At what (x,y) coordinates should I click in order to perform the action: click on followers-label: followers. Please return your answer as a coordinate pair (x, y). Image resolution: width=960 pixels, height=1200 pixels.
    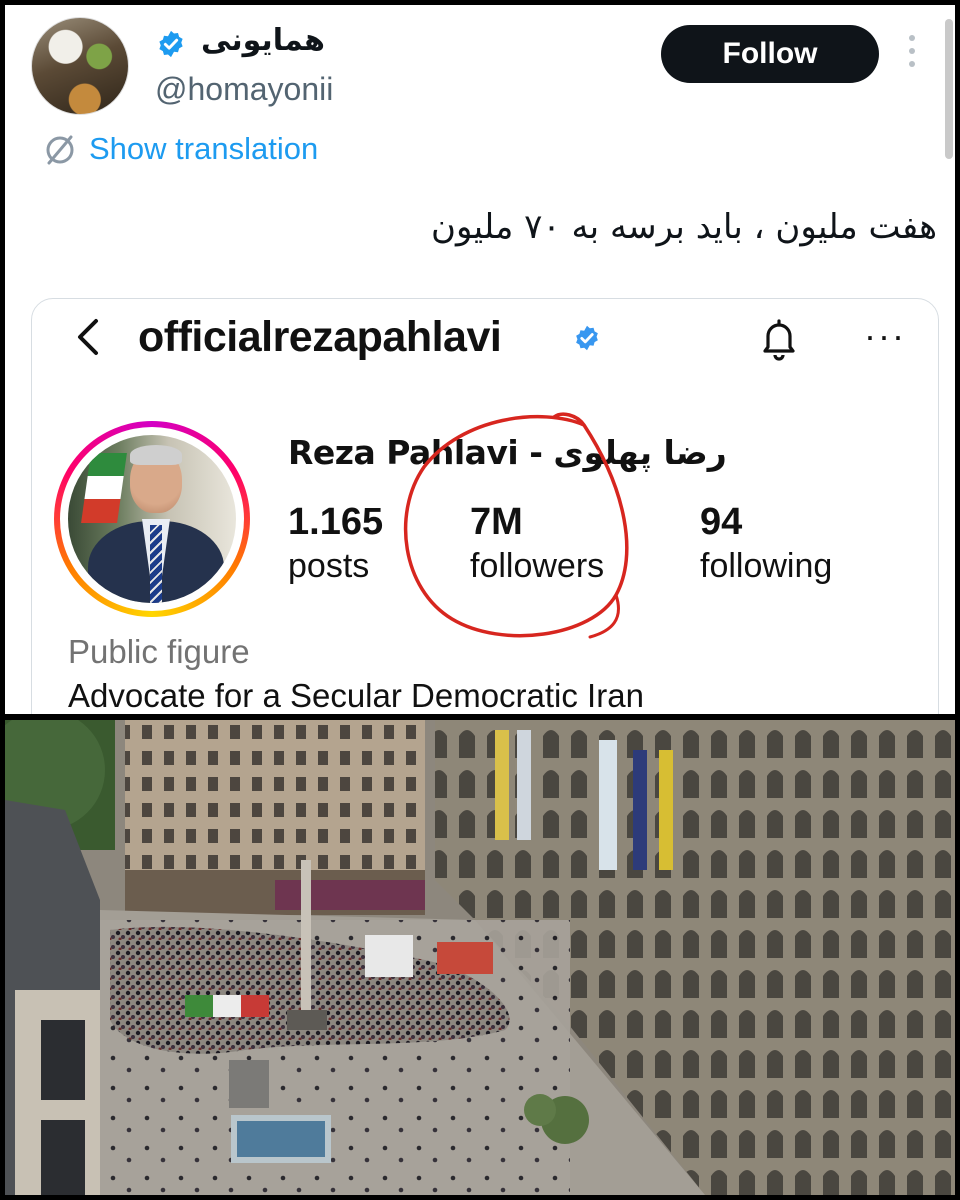
    Looking at the image, I should click on (537, 566).